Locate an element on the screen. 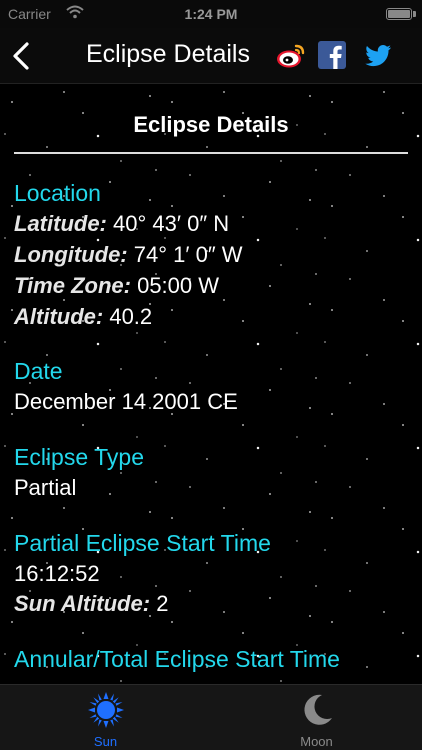 The width and height of the screenshot is (422, 750). date-value: December 14 2001 CE is located at coordinates (126, 401).